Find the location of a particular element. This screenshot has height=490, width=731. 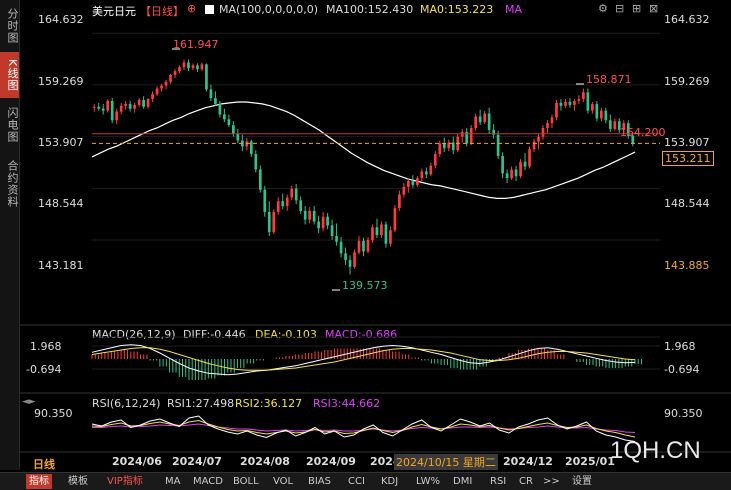

high-price-label: 161.947 is located at coordinates (196, 44).